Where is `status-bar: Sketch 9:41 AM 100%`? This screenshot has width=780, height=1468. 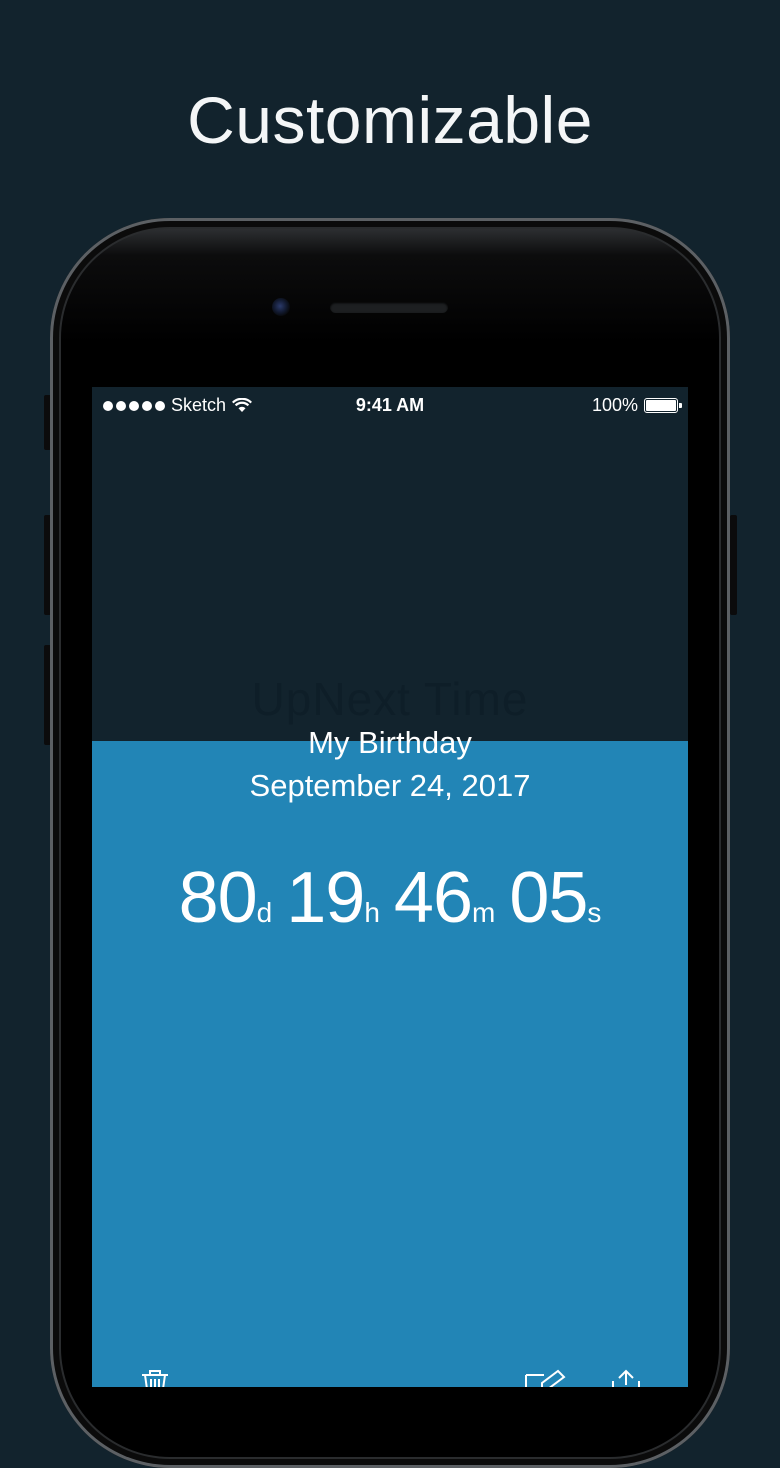
status-bar: Sketch 9:41 AM 100% is located at coordinates (390, 405).